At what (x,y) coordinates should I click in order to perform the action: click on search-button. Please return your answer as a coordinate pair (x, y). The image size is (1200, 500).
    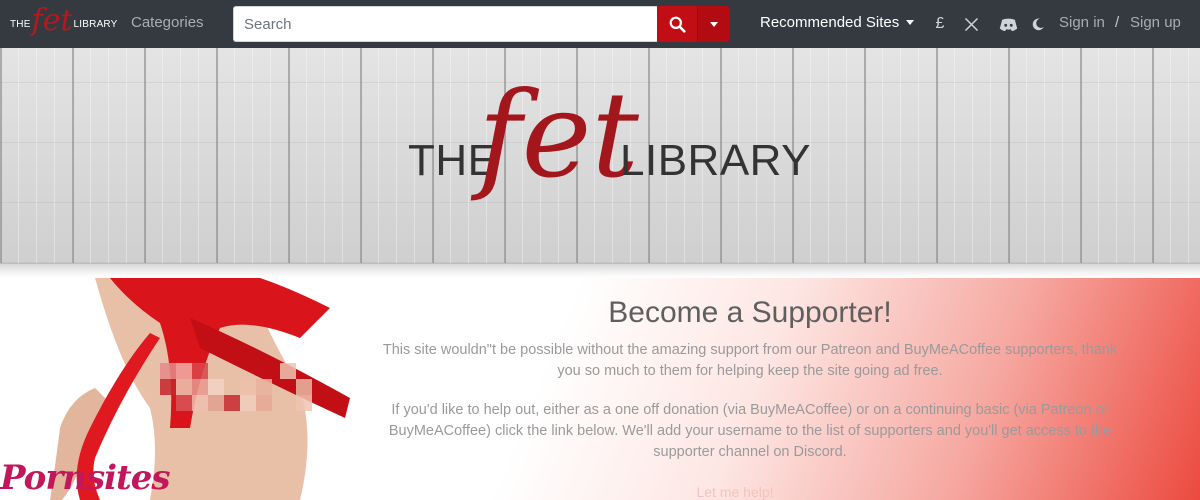
    Looking at the image, I should click on (677, 24).